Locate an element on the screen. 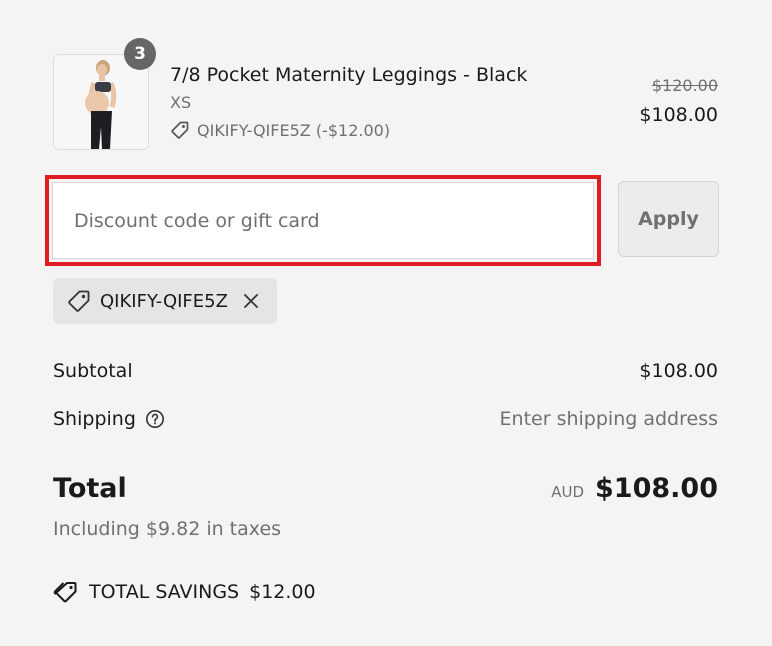 The image size is (772, 646). remove-discount-button is located at coordinates (251, 301).